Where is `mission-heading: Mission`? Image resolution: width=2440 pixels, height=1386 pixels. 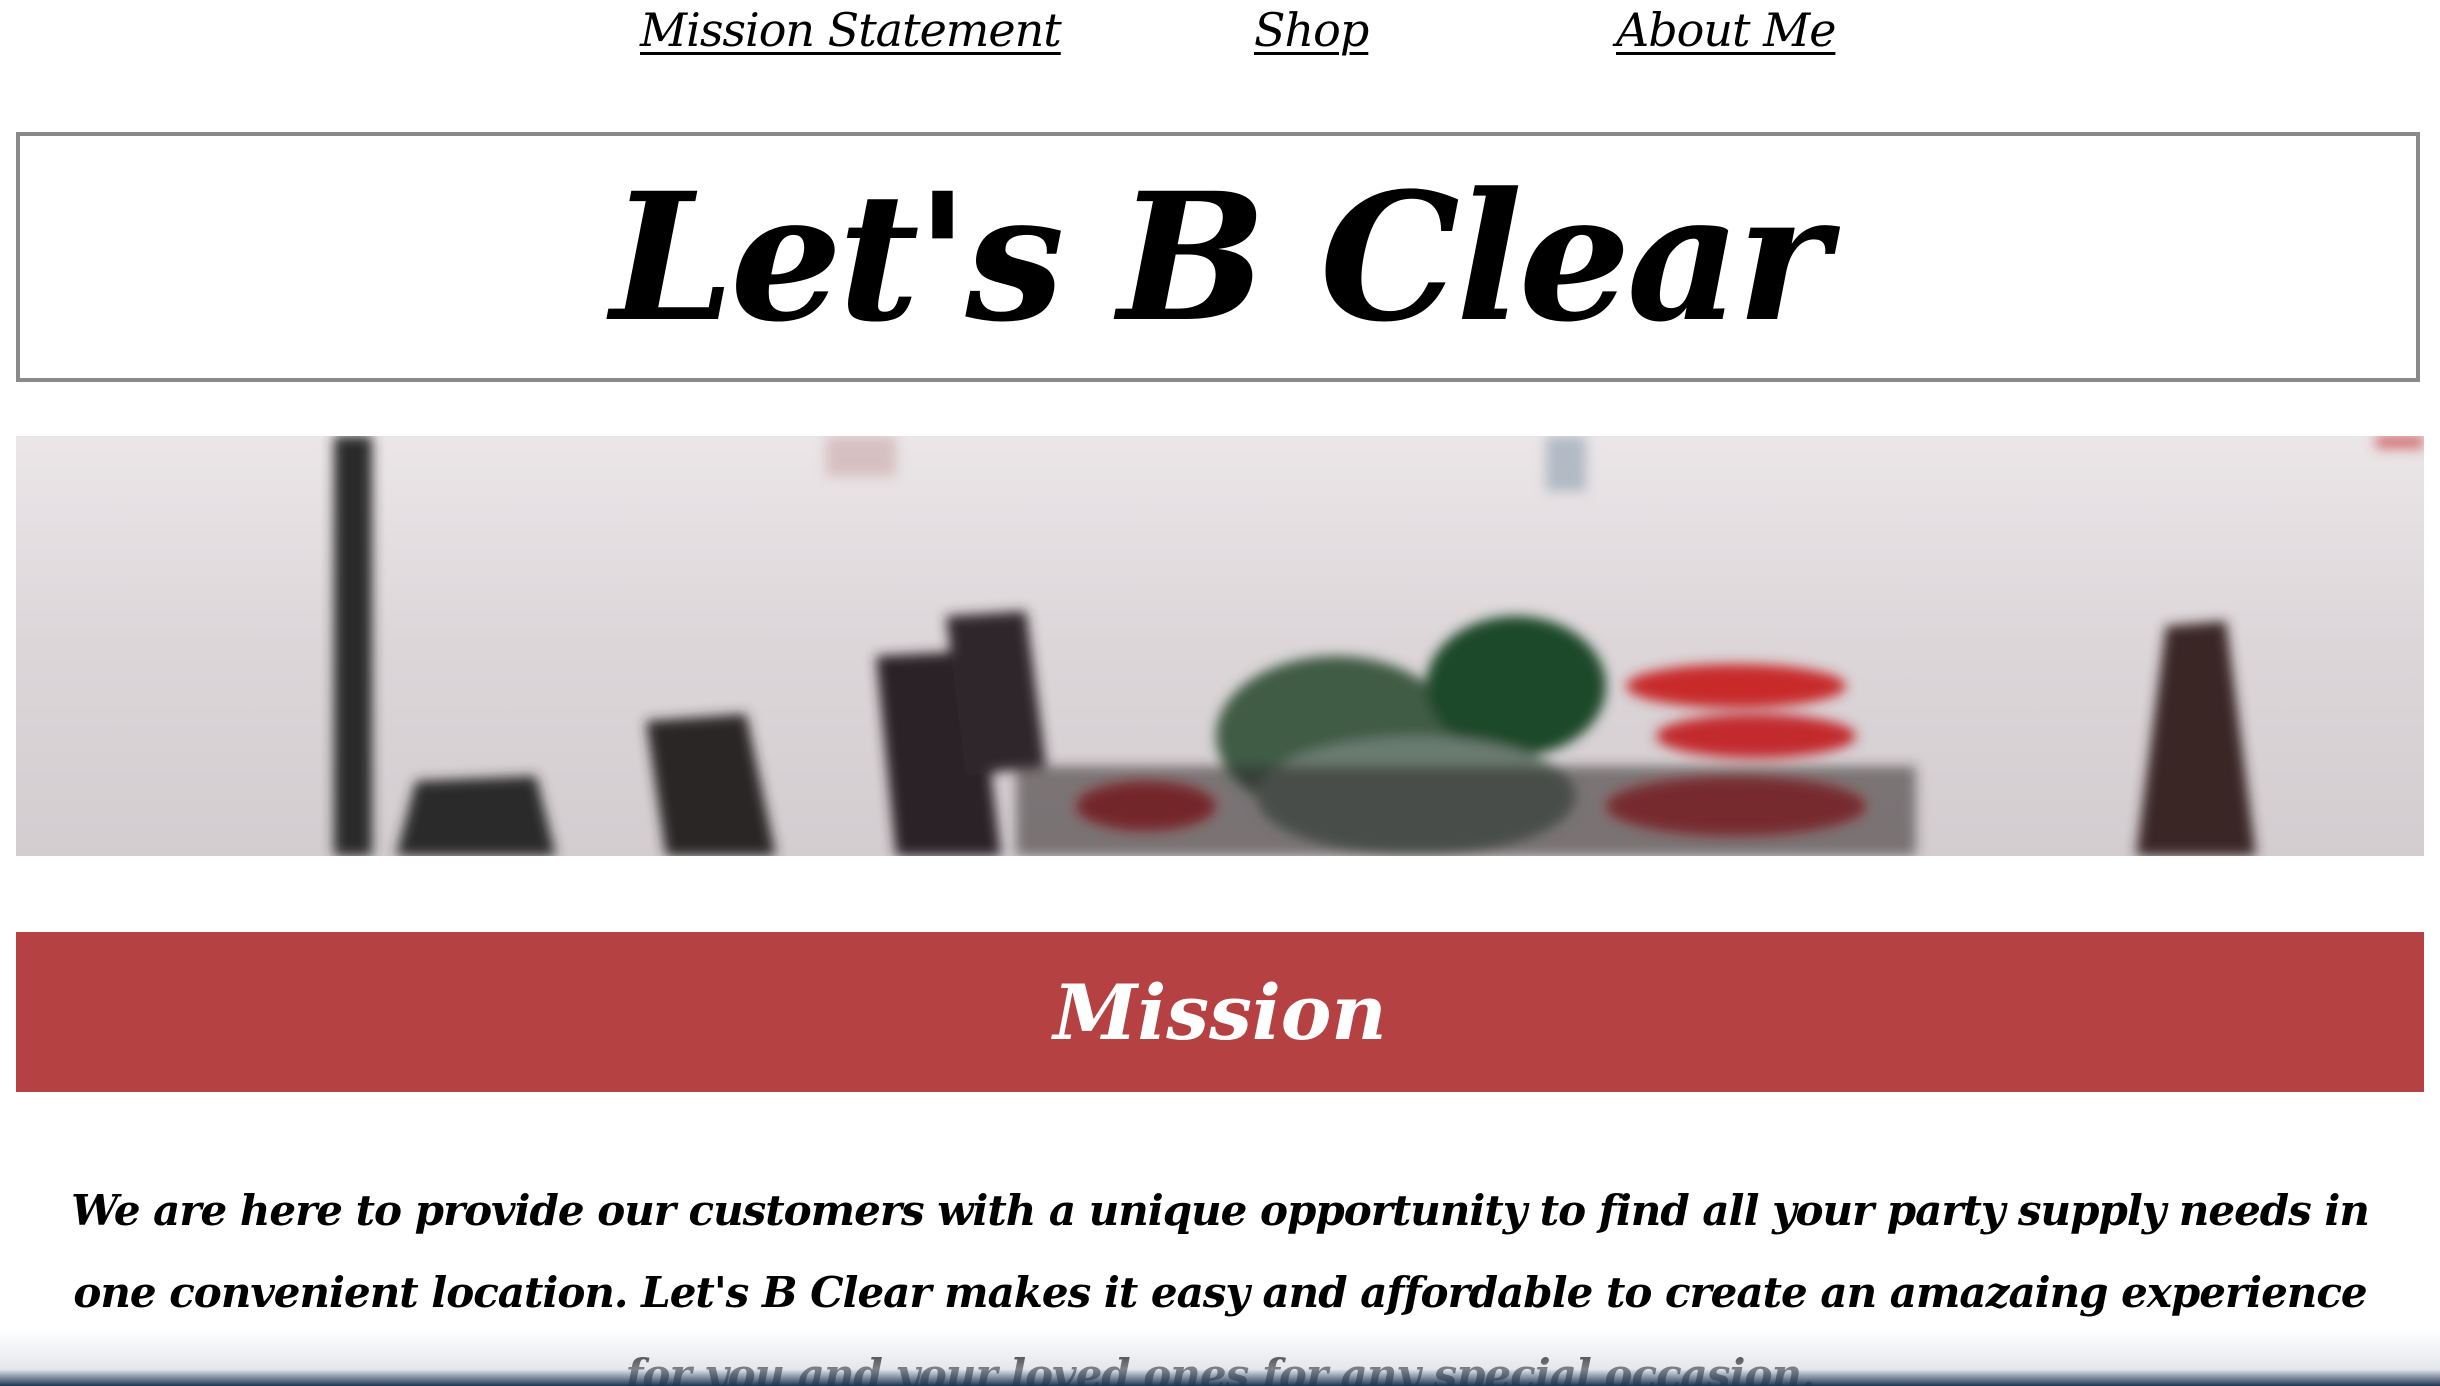 mission-heading: Mission is located at coordinates (1220, 1012).